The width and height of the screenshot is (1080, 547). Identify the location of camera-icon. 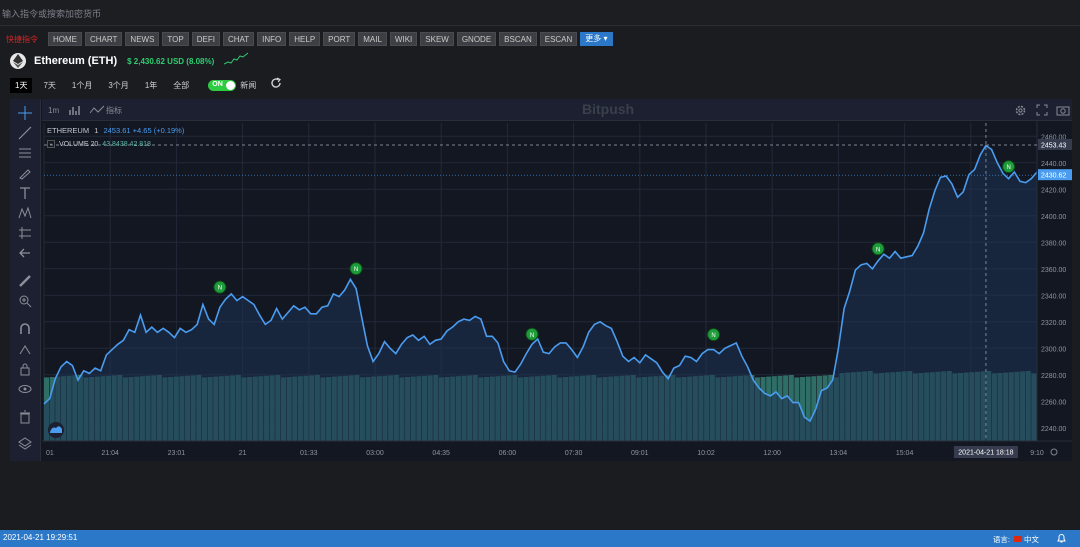
(1063, 110).